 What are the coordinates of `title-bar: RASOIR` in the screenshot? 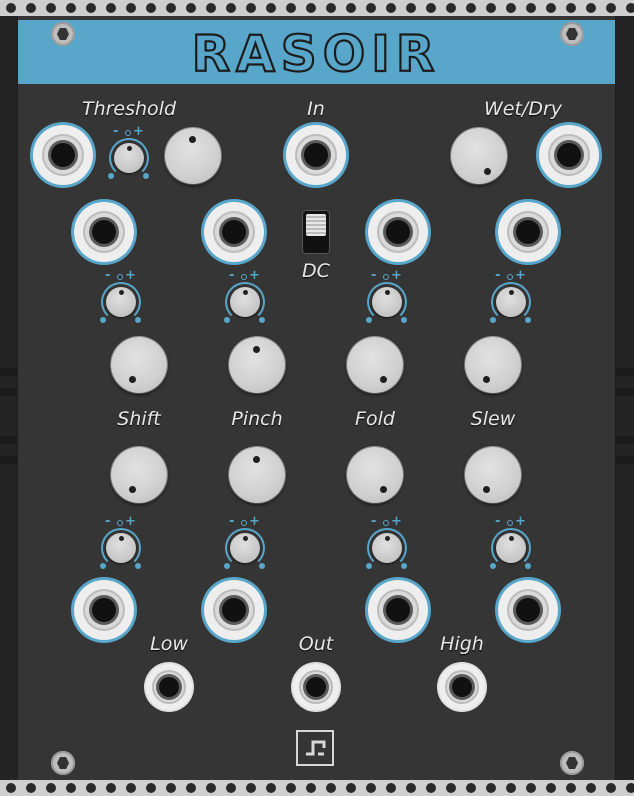 It's located at (316, 52).